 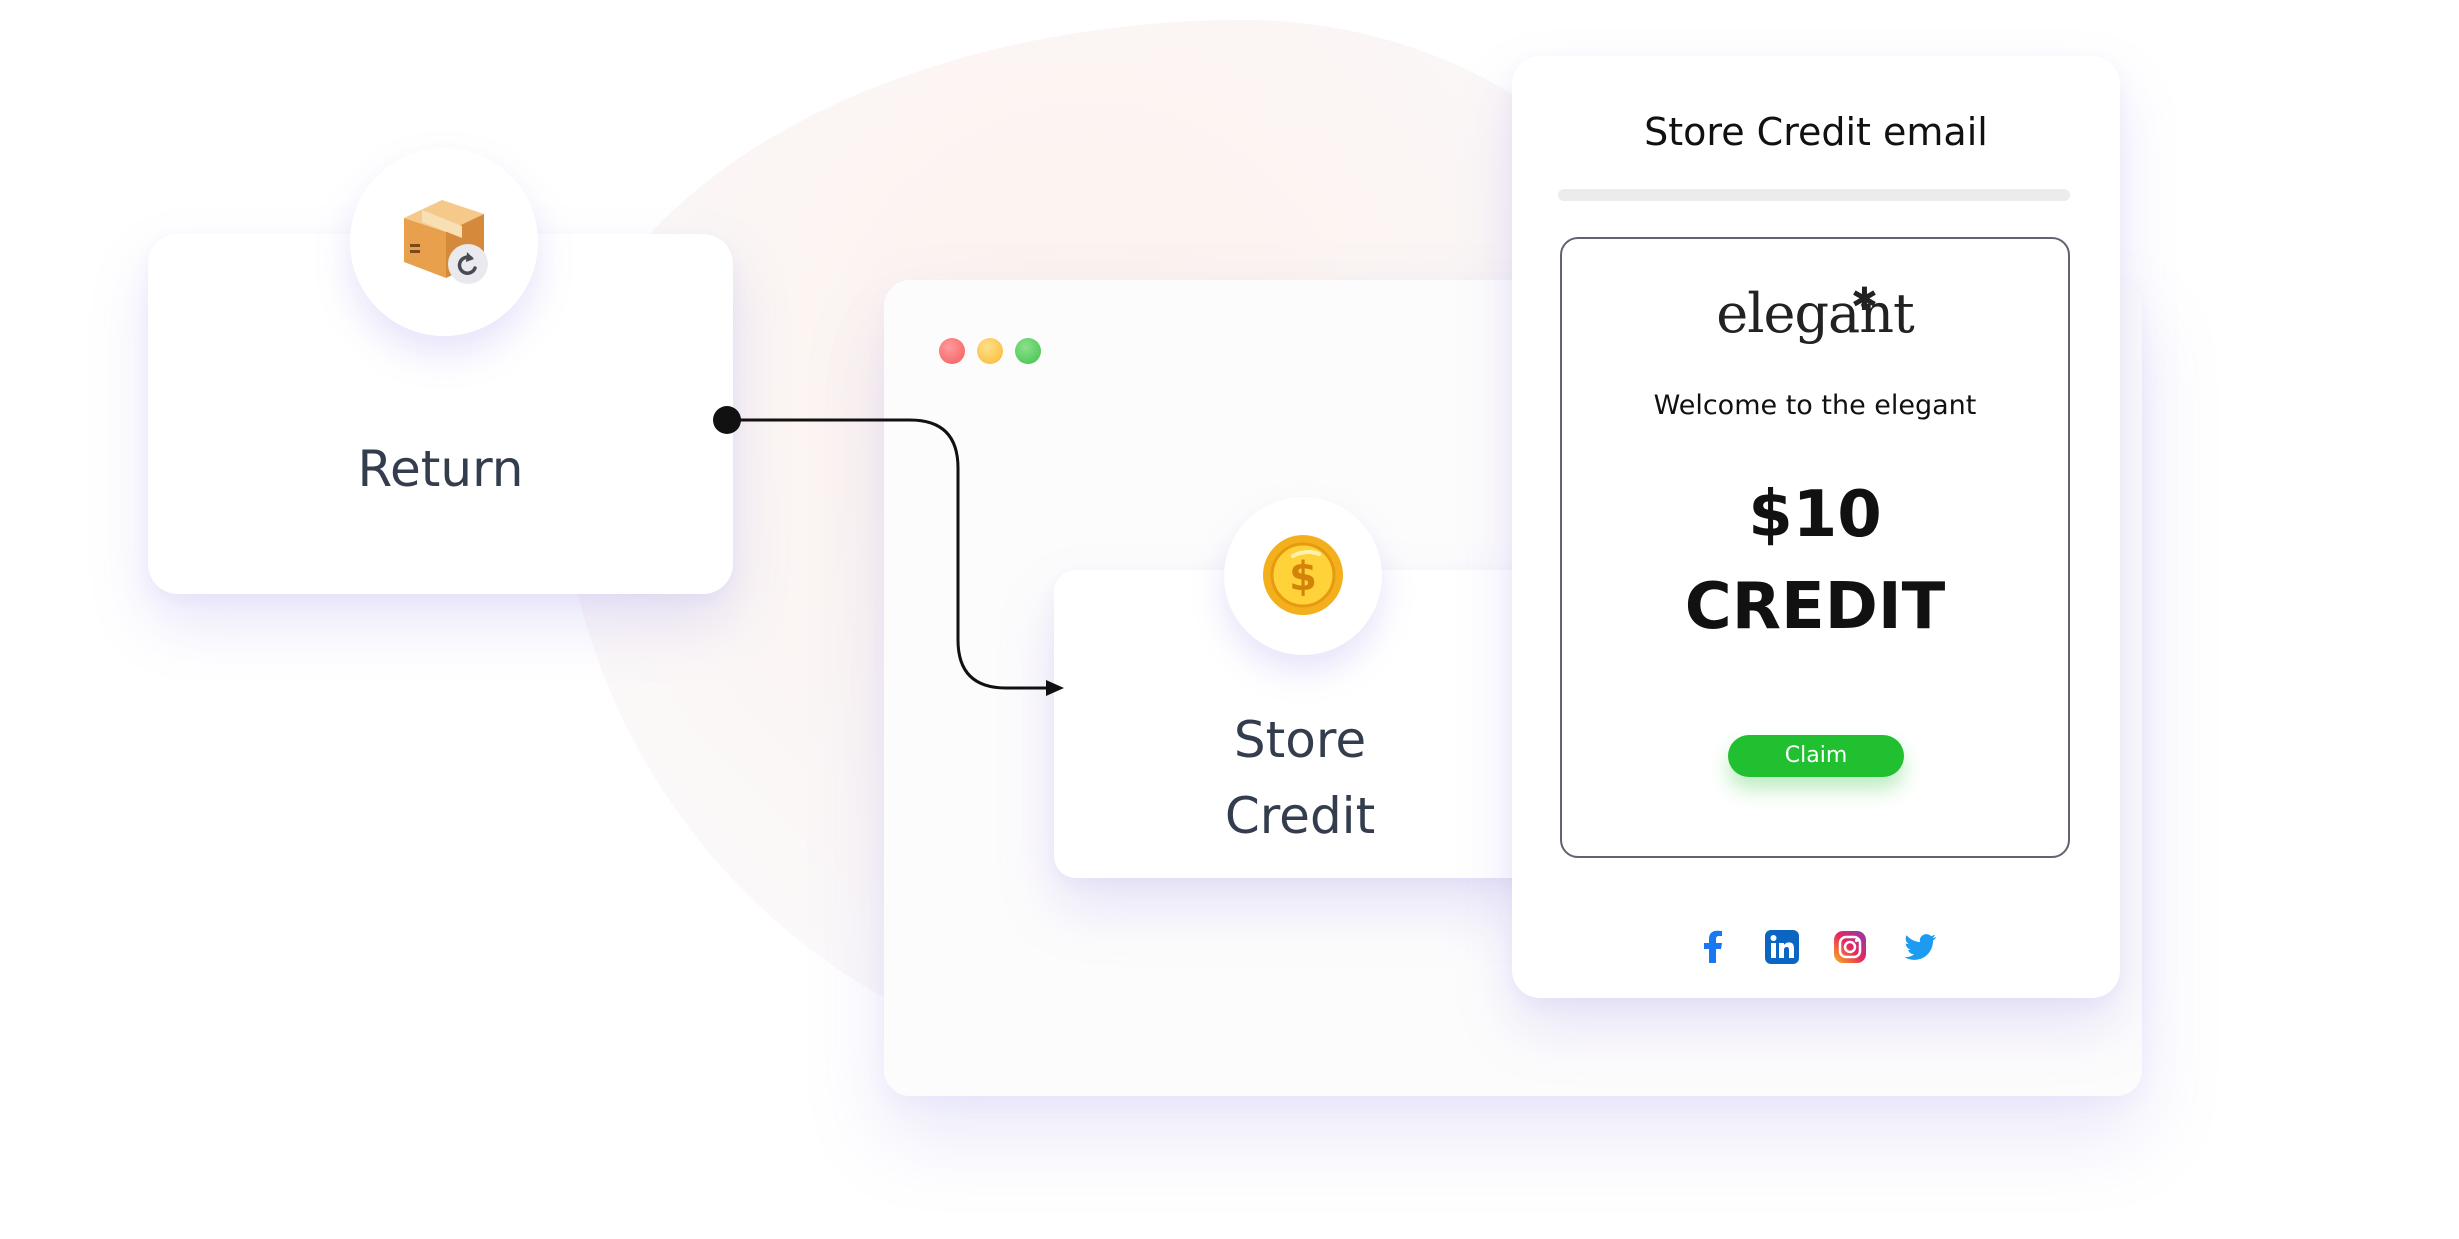 I want to click on credit-amount: $10, so click(x=1815, y=515).